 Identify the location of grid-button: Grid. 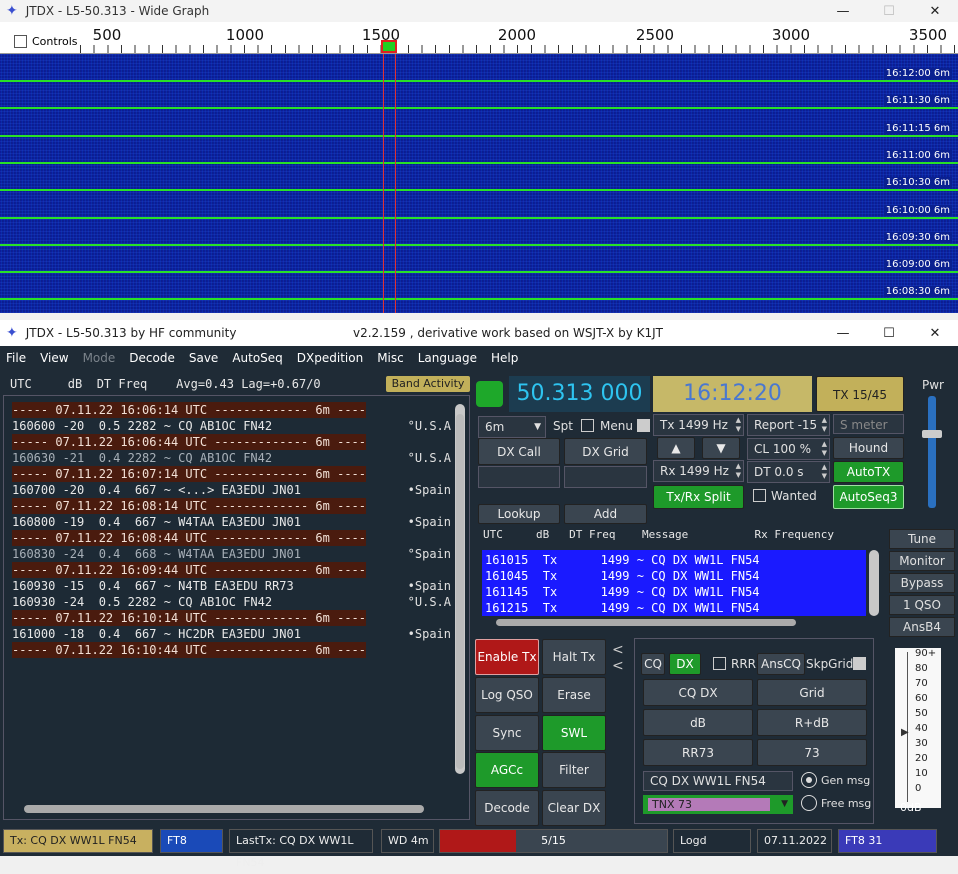
(812, 692).